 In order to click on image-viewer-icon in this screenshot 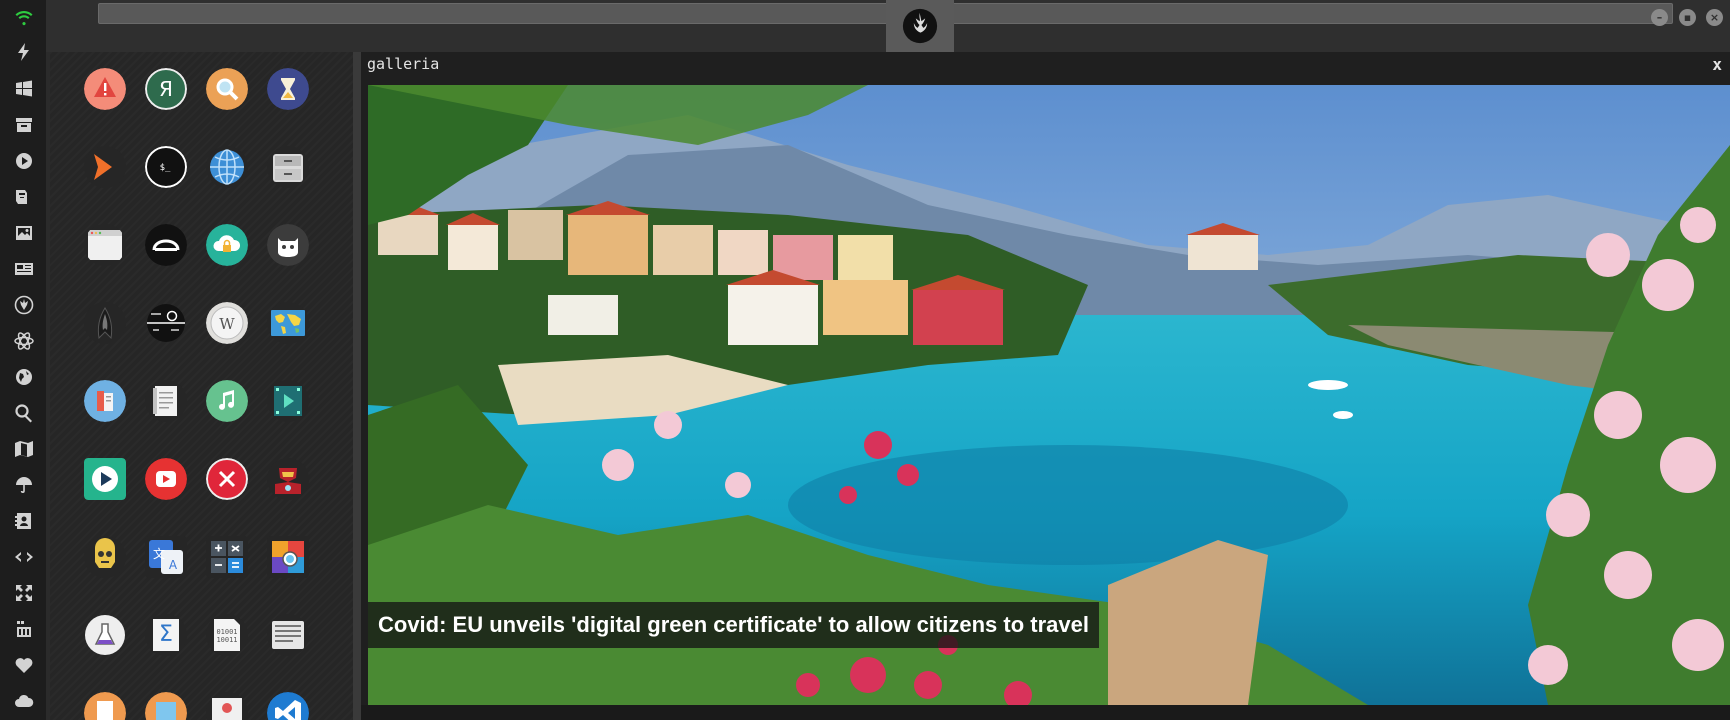, I will do `click(166, 706)`.